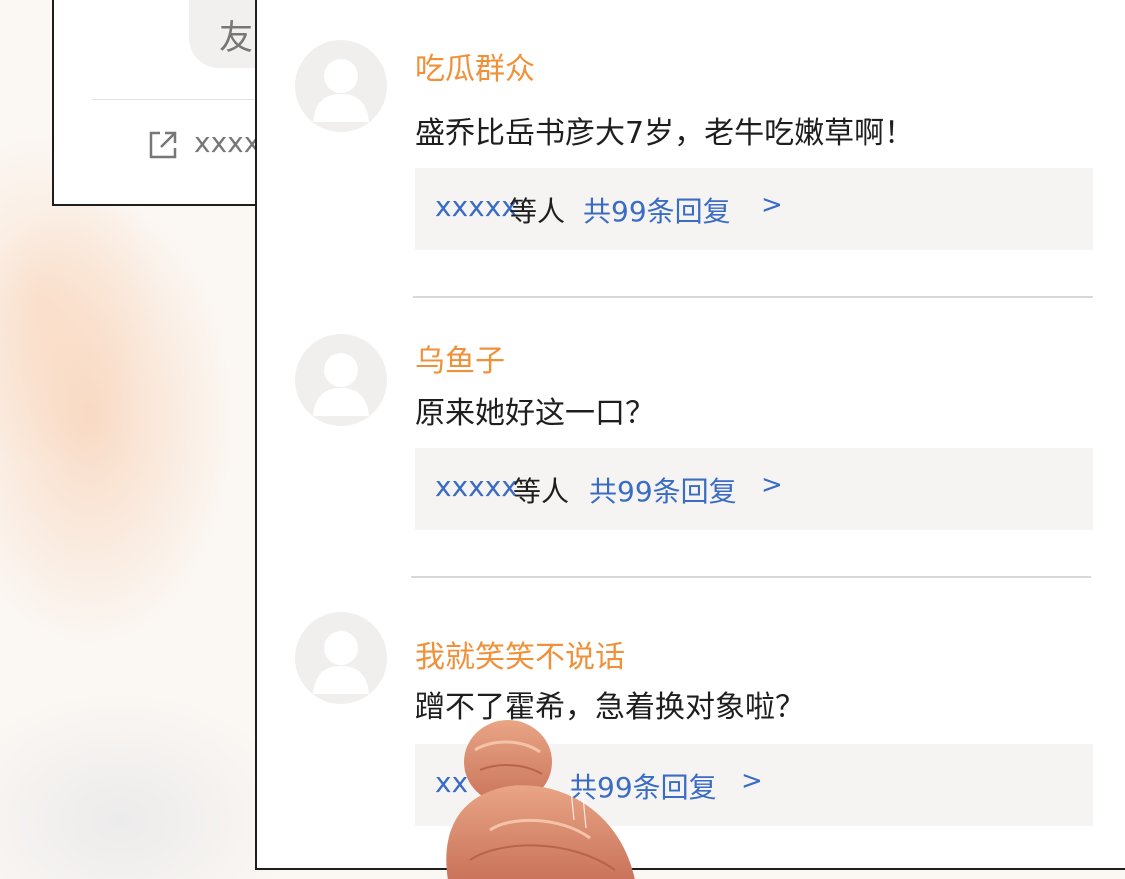 Image resolution: width=1125 pixels, height=879 pixels. What do you see at coordinates (236, 38) in the screenshot?
I see `chip-label: 友` at bounding box center [236, 38].